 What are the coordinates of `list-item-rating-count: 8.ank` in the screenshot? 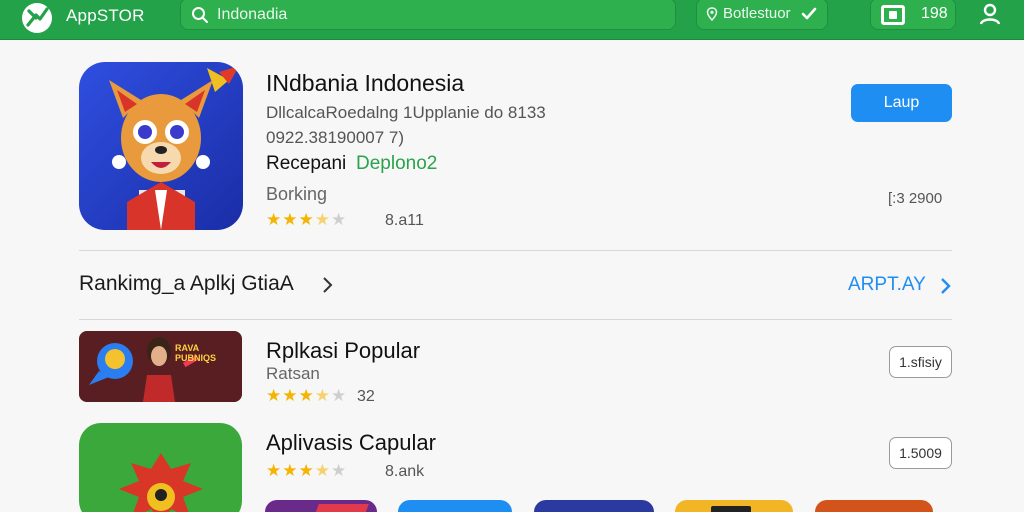 It's located at (405, 471).